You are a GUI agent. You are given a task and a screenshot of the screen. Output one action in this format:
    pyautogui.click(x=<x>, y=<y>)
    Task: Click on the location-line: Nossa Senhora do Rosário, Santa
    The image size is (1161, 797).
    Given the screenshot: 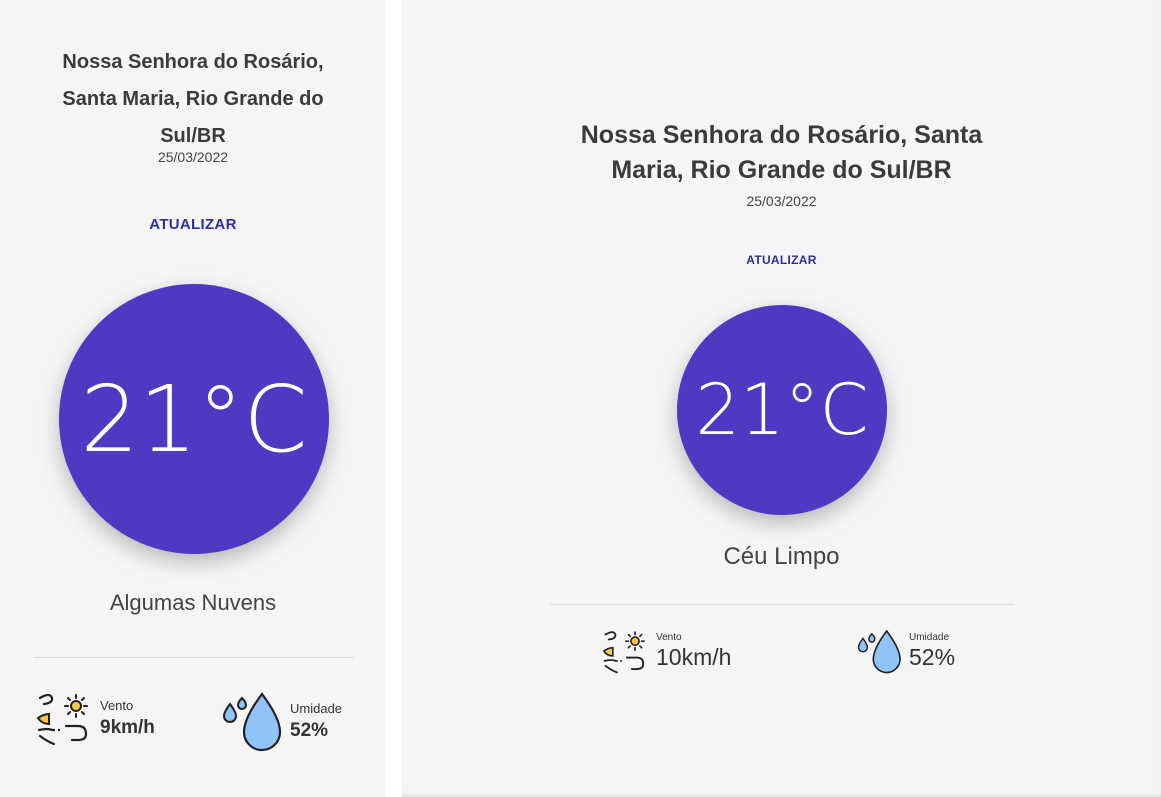 What is the action you would take?
    pyautogui.click(x=781, y=135)
    